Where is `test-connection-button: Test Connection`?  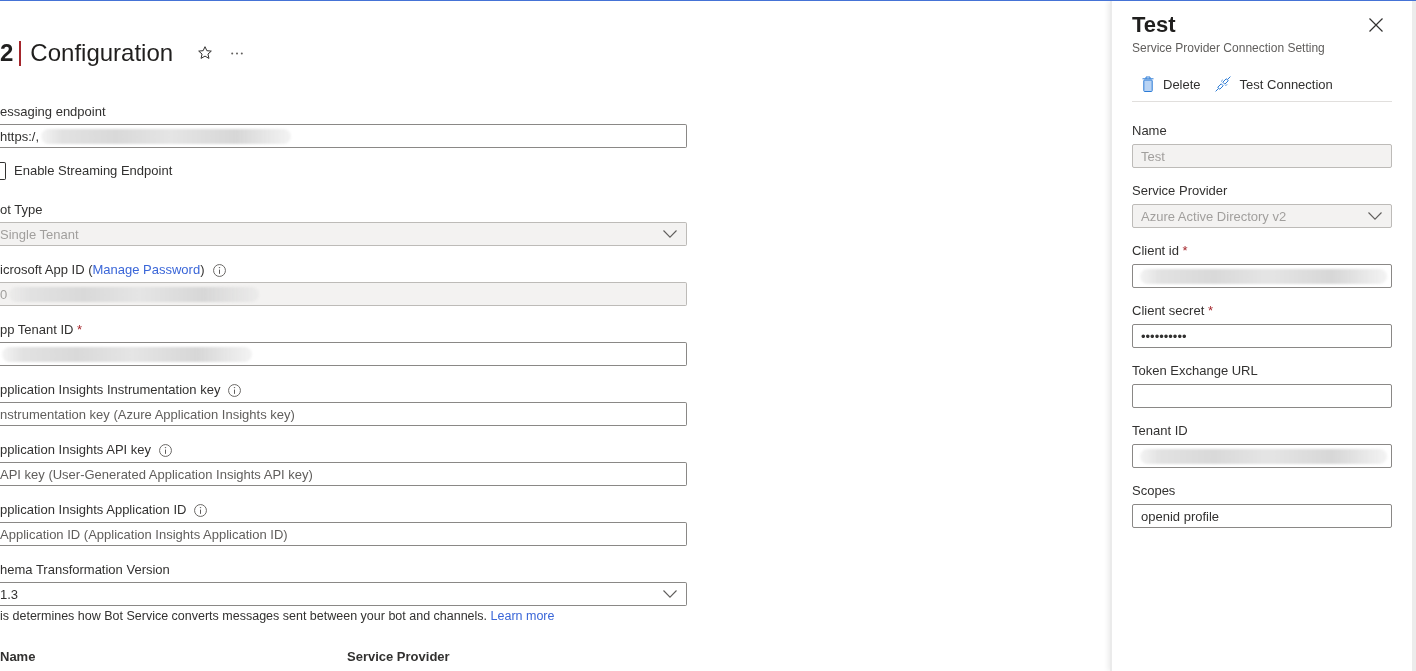 test-connection-button: Test Connection is located at coordinates (1273, 84).